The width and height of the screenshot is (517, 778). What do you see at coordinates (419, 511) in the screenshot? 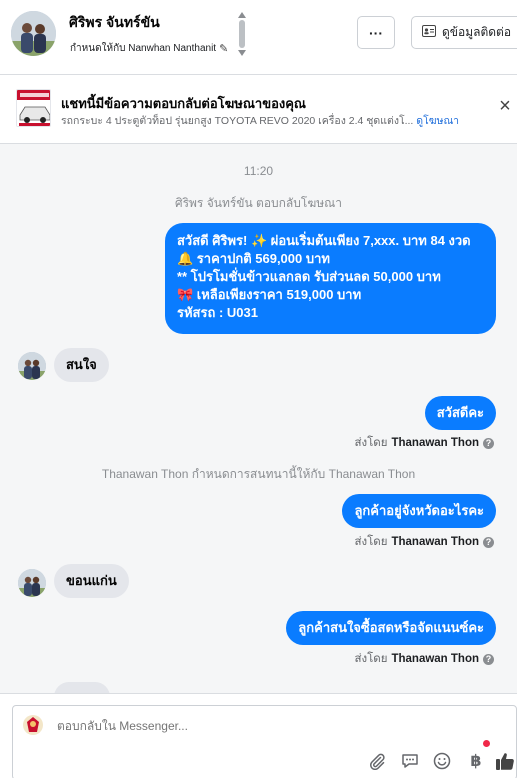
I see `message-bubble-outgoing: ลูกค้าอยู่จังหวัดอะไรคะ` at bounding box center [419, 511].